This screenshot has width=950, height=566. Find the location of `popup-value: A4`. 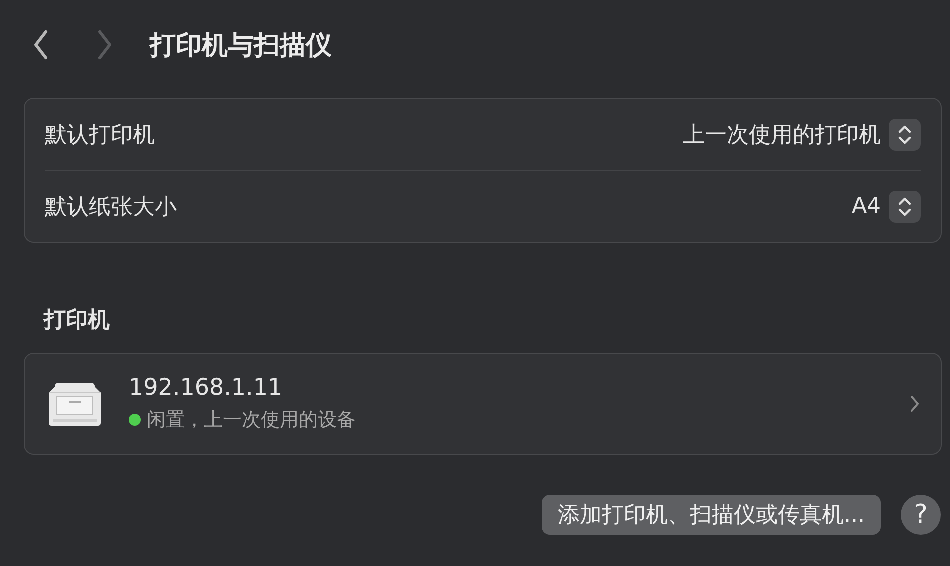

popup-value: A4 is located at coordinates (866, 206).